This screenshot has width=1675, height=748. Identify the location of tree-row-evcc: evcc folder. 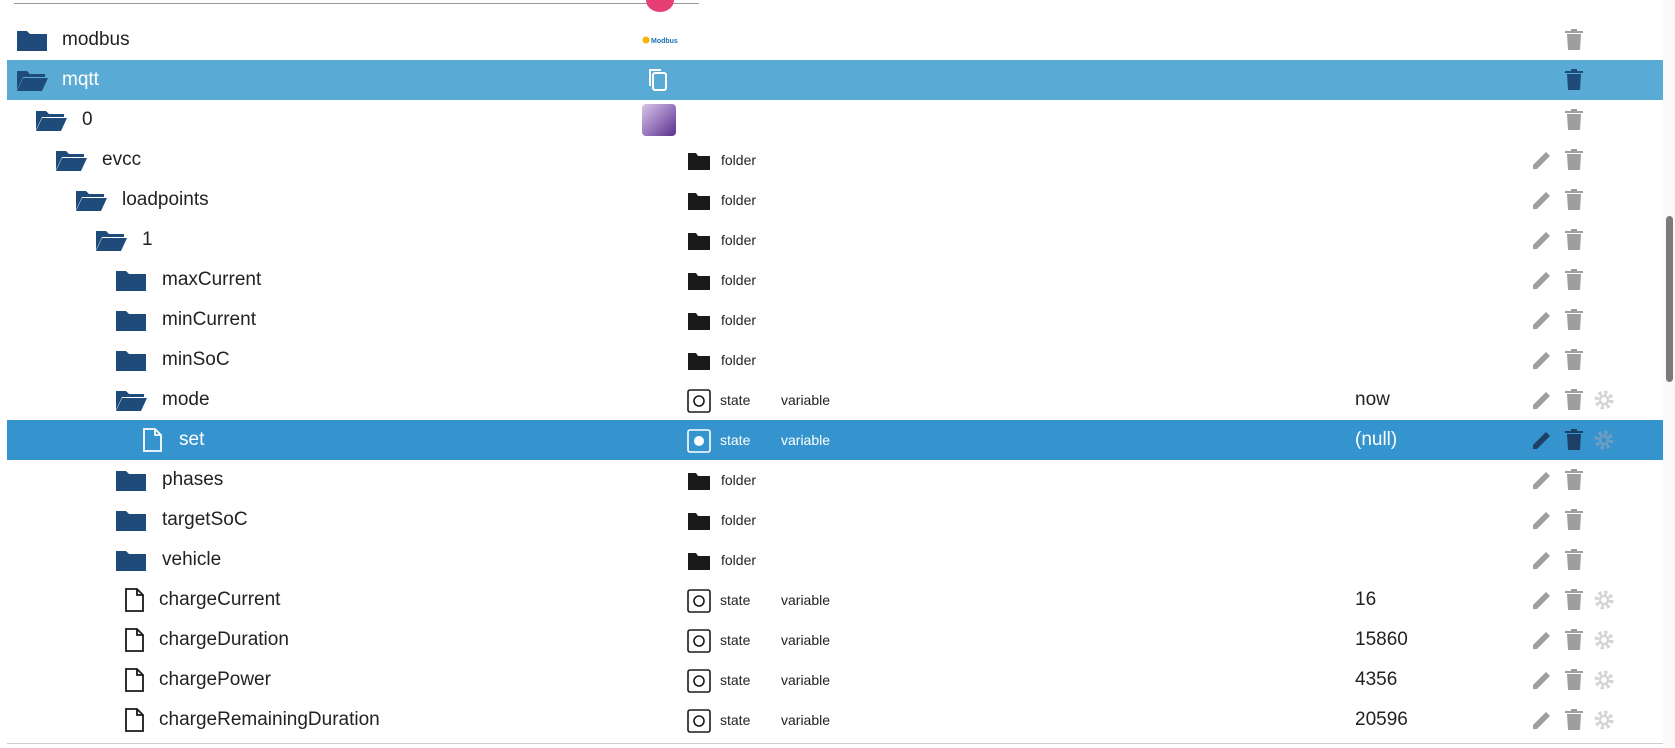
(837, 160).